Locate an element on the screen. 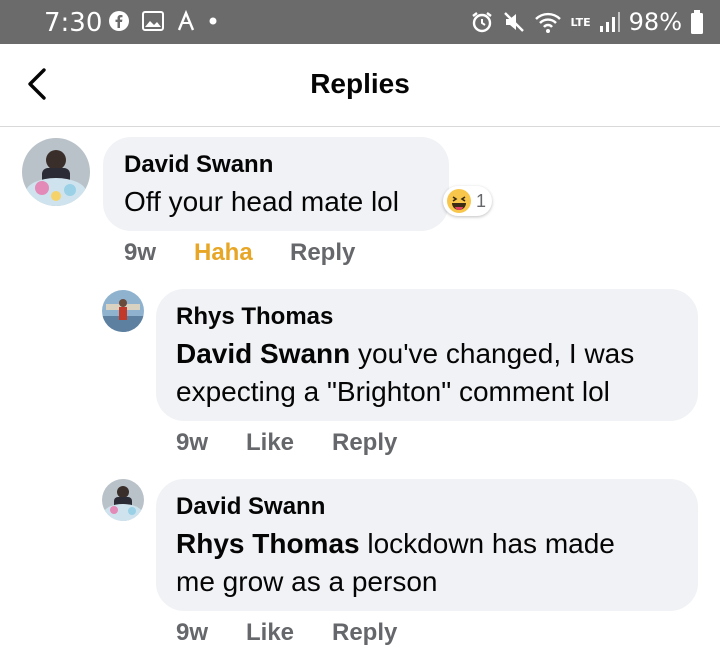 This screenshot has width=720, height=665. reply-author: David Swann is located at coordinates (250, 507).